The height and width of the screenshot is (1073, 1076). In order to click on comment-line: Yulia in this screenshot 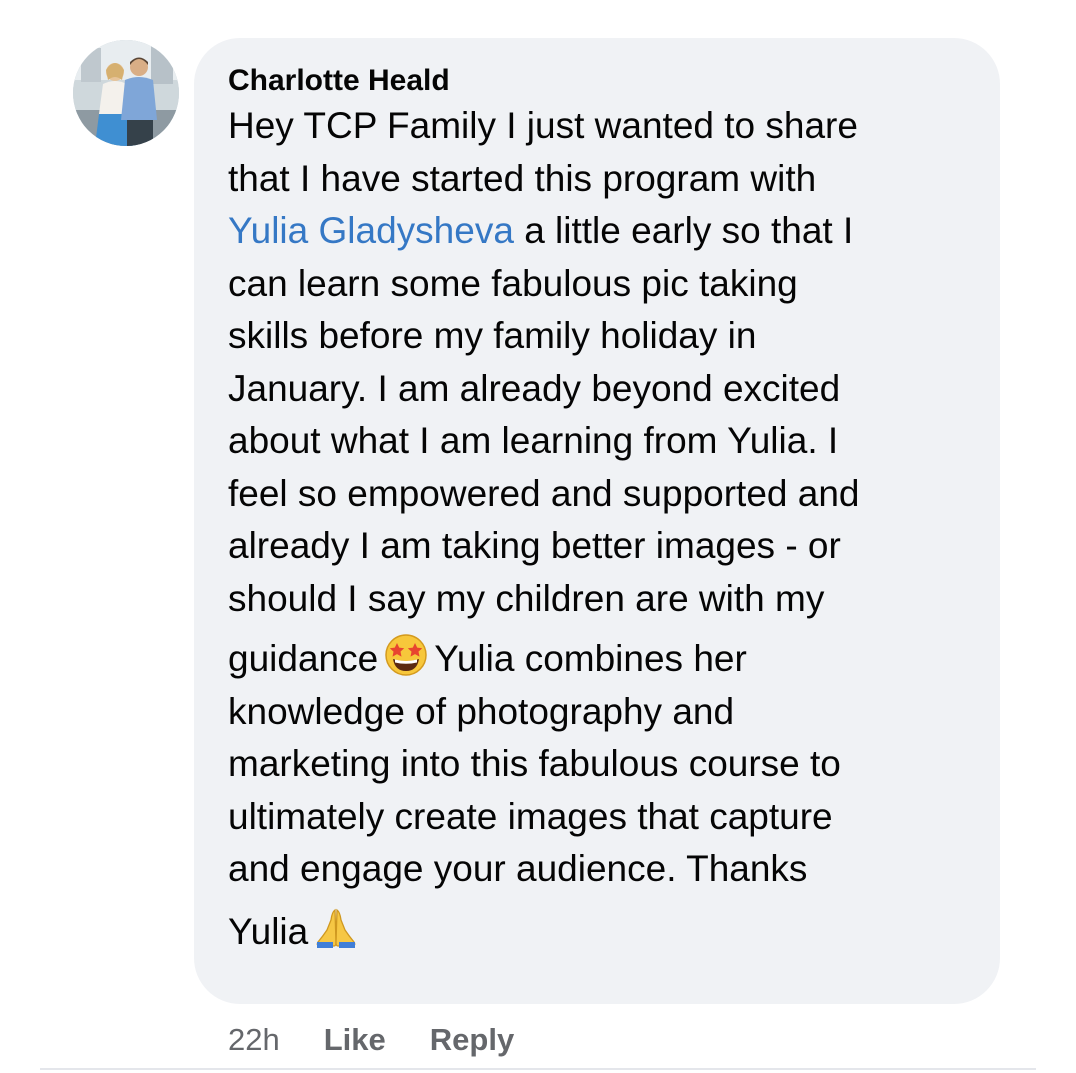, I will do `click(604, 932)`.